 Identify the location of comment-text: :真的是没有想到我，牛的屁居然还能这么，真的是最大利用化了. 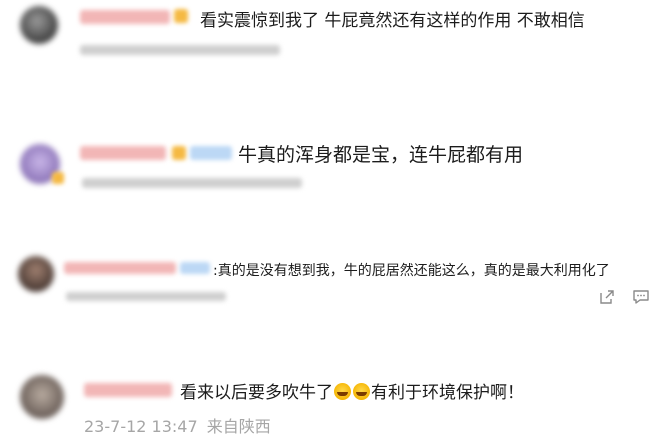
(411, 271).